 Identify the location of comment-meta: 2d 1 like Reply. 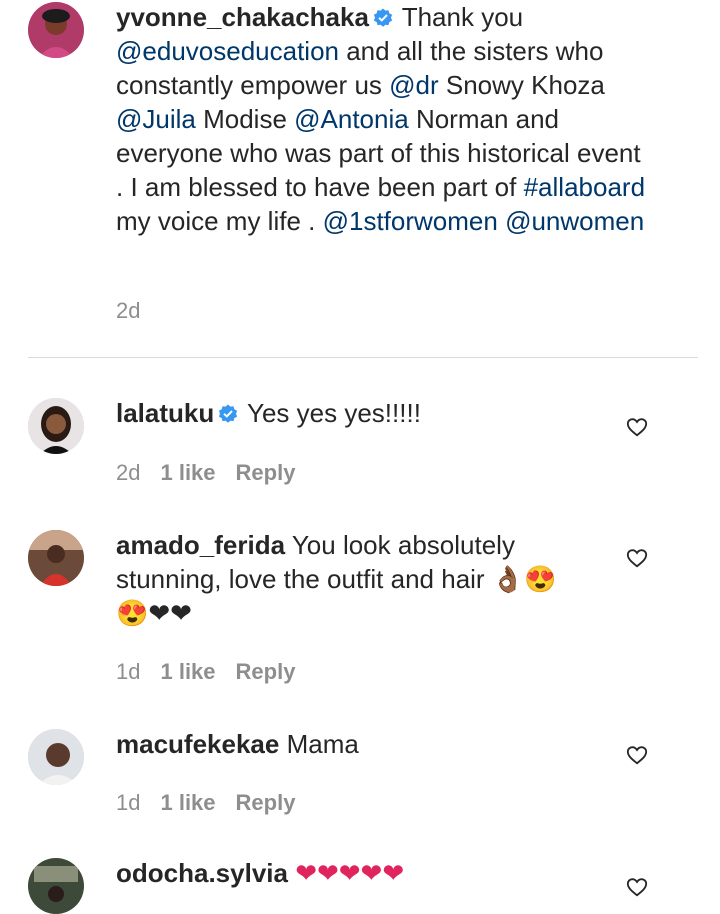
(205, 473).